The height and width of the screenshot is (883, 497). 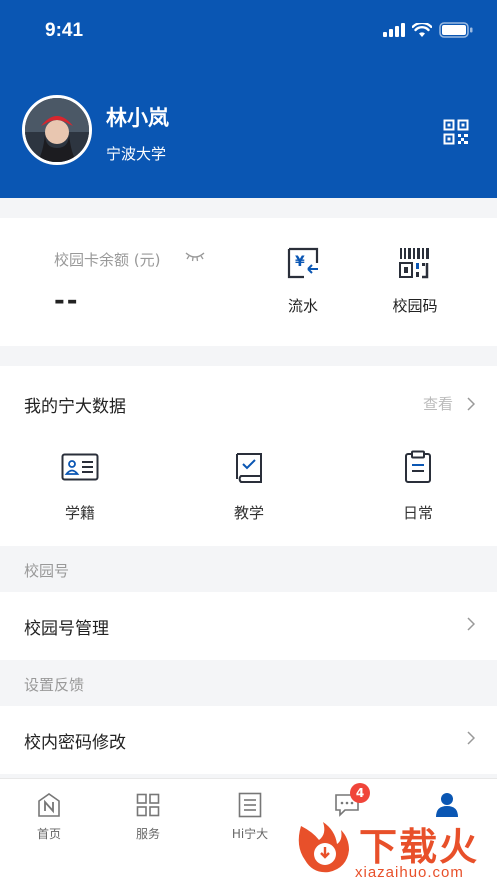 What do you see at coordinates (47, 571) in the screenshot?
I see `group-label-campus-account: 校园号` at bounding box center [47, 571].